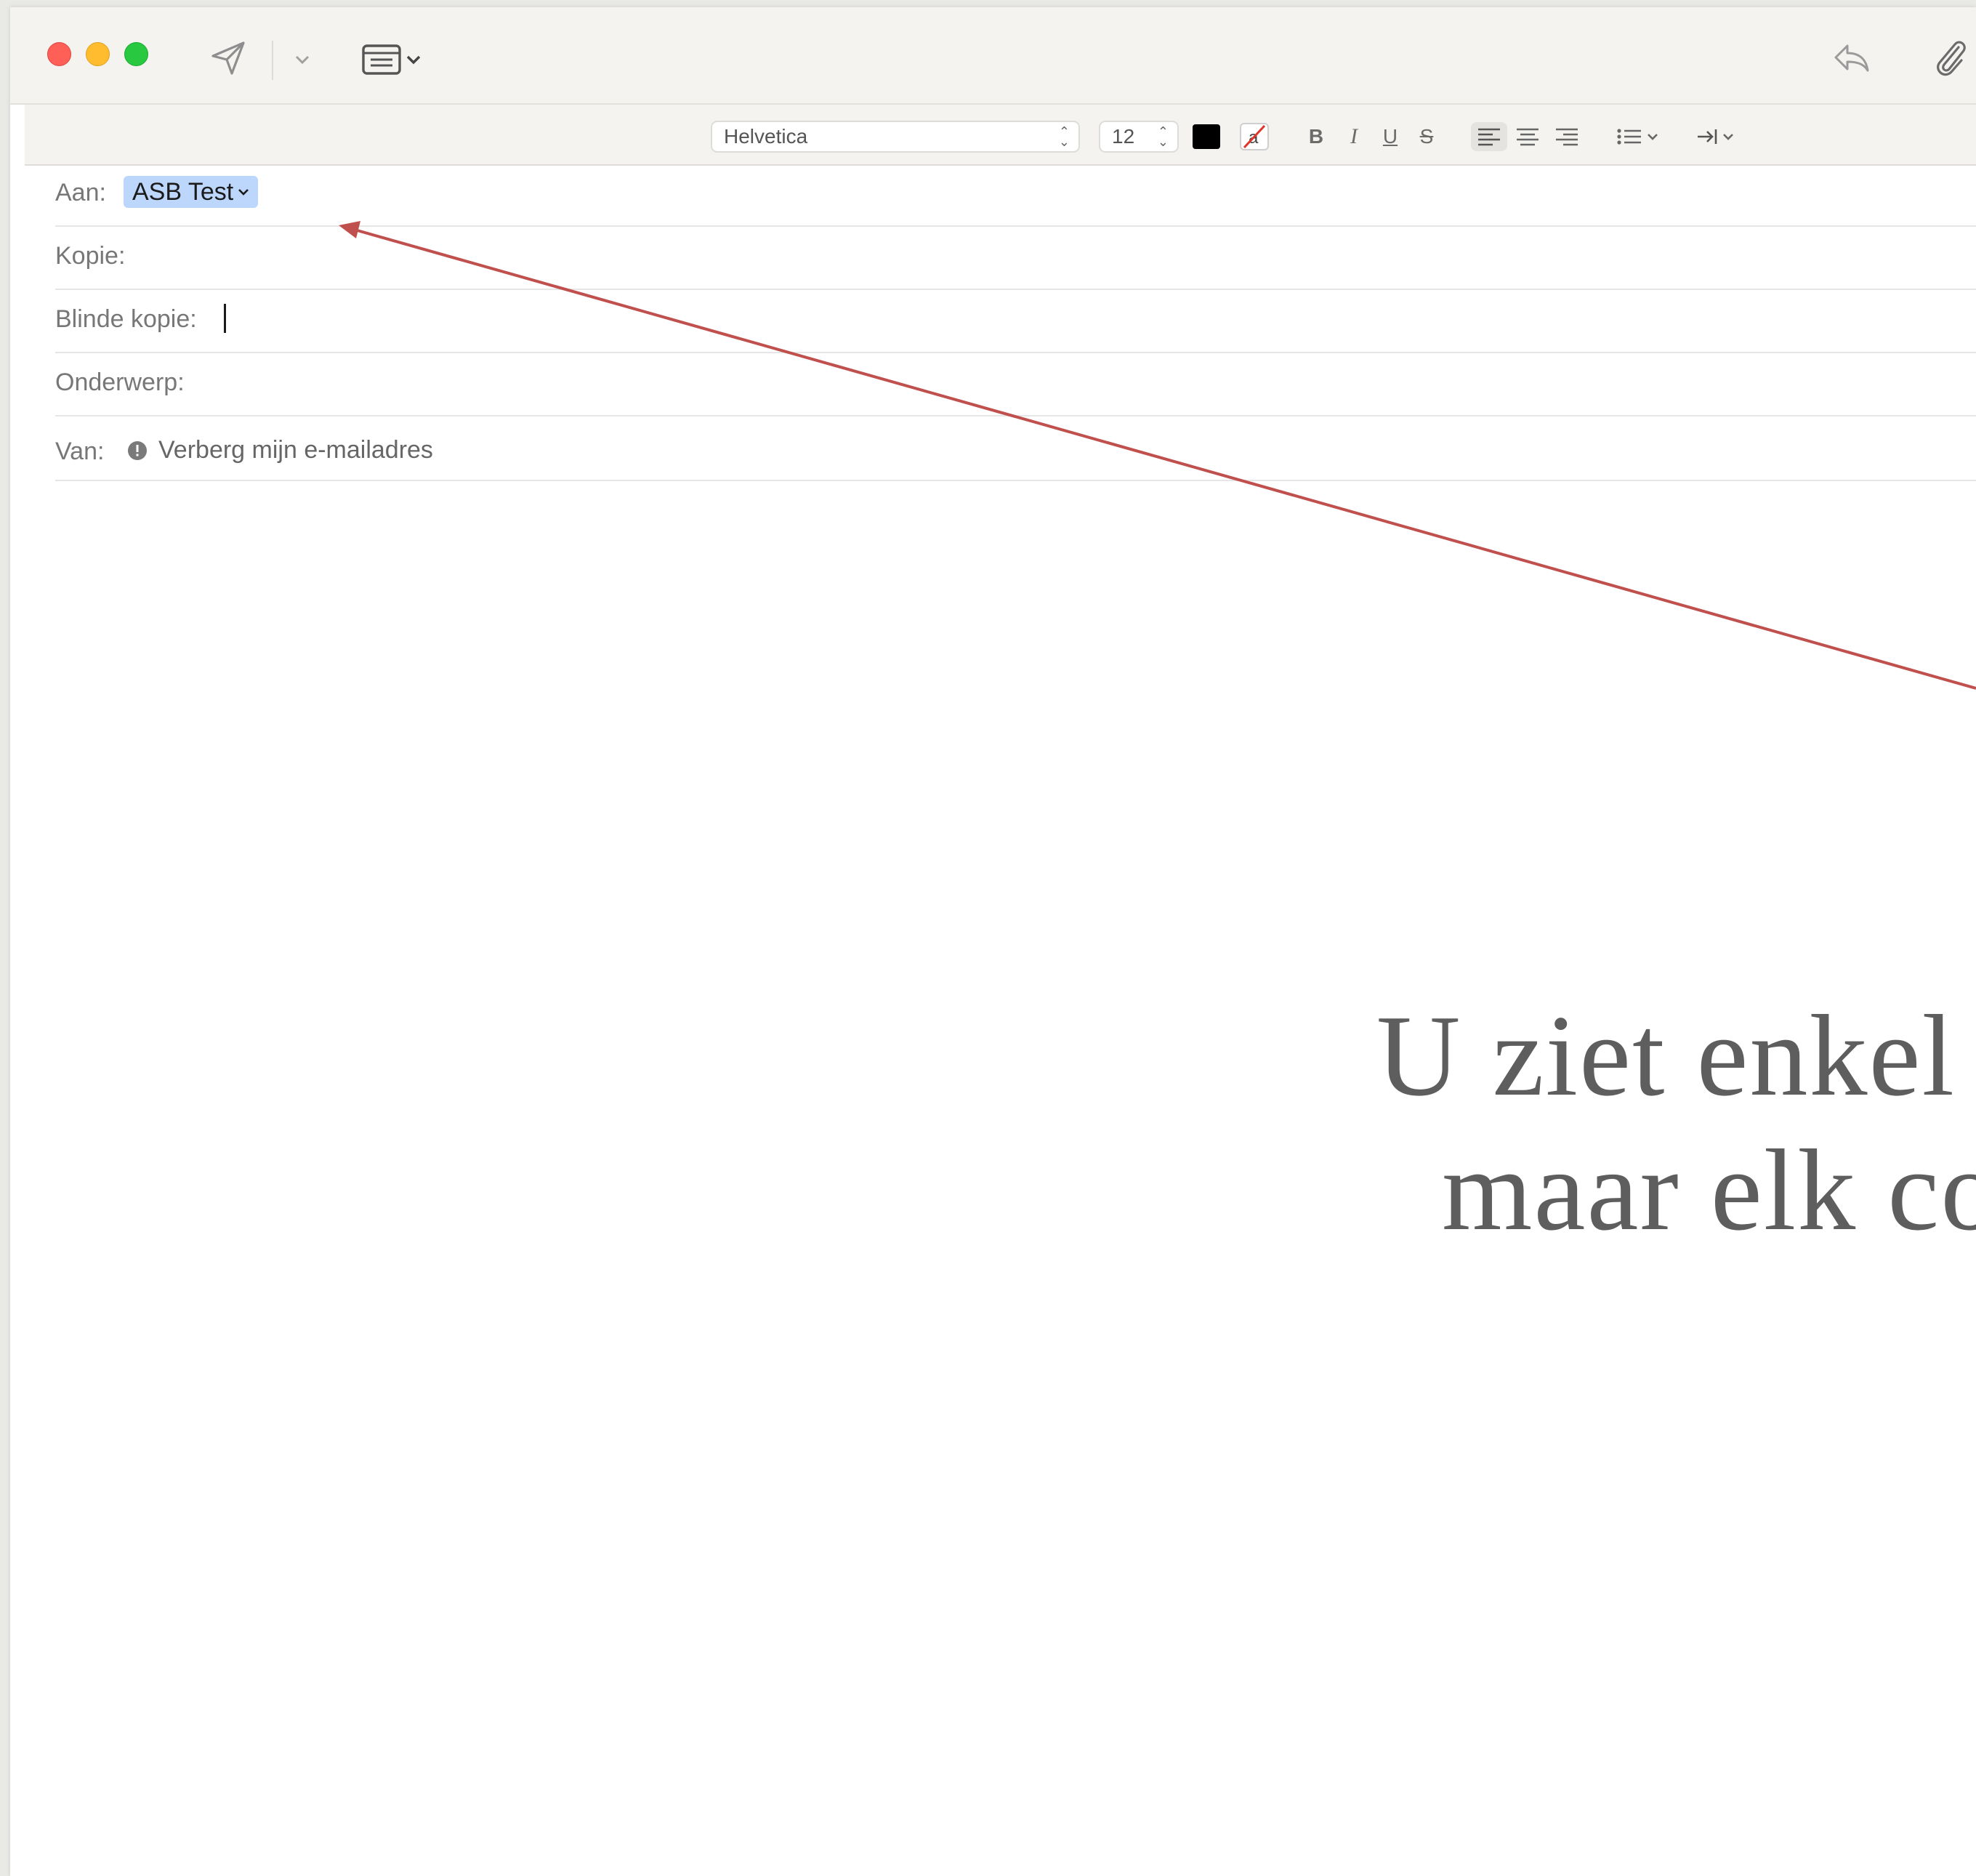 Image resolution: width=1976 pixels, height=1876 pixels. What do you see at coordinates (1709, 1190) in the screenshot?
I see `annotation-line-2: maar elk co` at bounding box center [1709, 1190].